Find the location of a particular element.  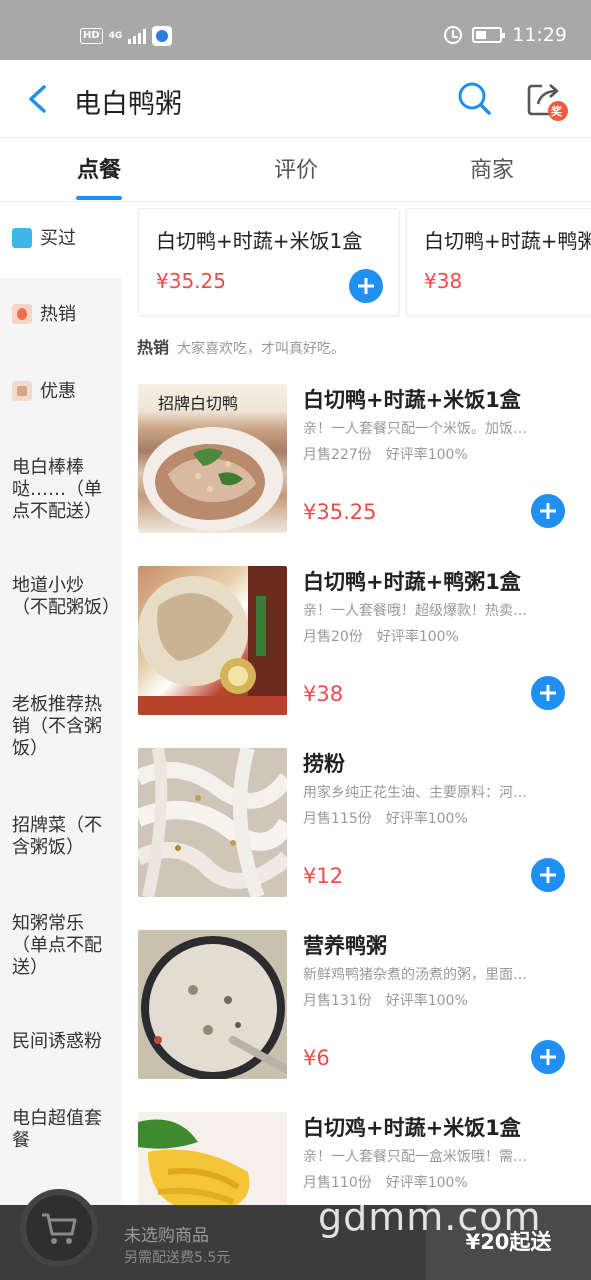

chevron-left-icon is located at coordinates (39, 99).